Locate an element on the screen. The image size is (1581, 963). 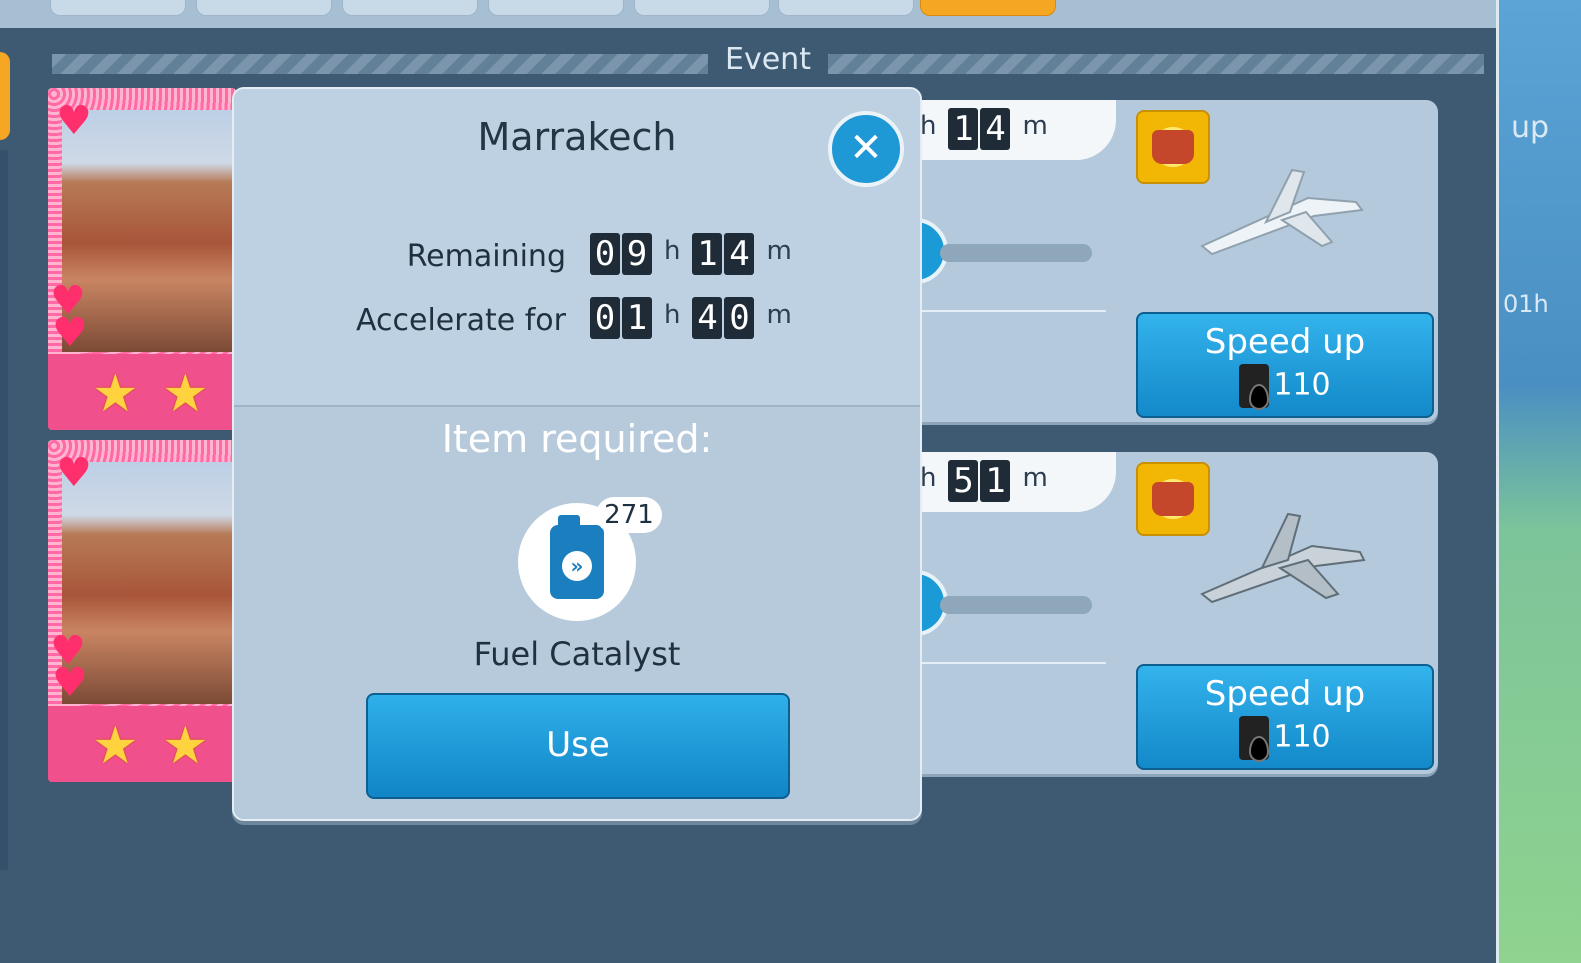
dialog-title: Marrakech is located at coordinates (577, 137).